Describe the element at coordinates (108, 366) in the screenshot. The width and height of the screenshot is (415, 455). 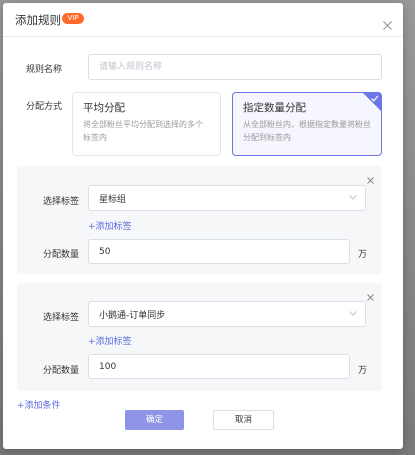
I see `count-value: 100` at that location.